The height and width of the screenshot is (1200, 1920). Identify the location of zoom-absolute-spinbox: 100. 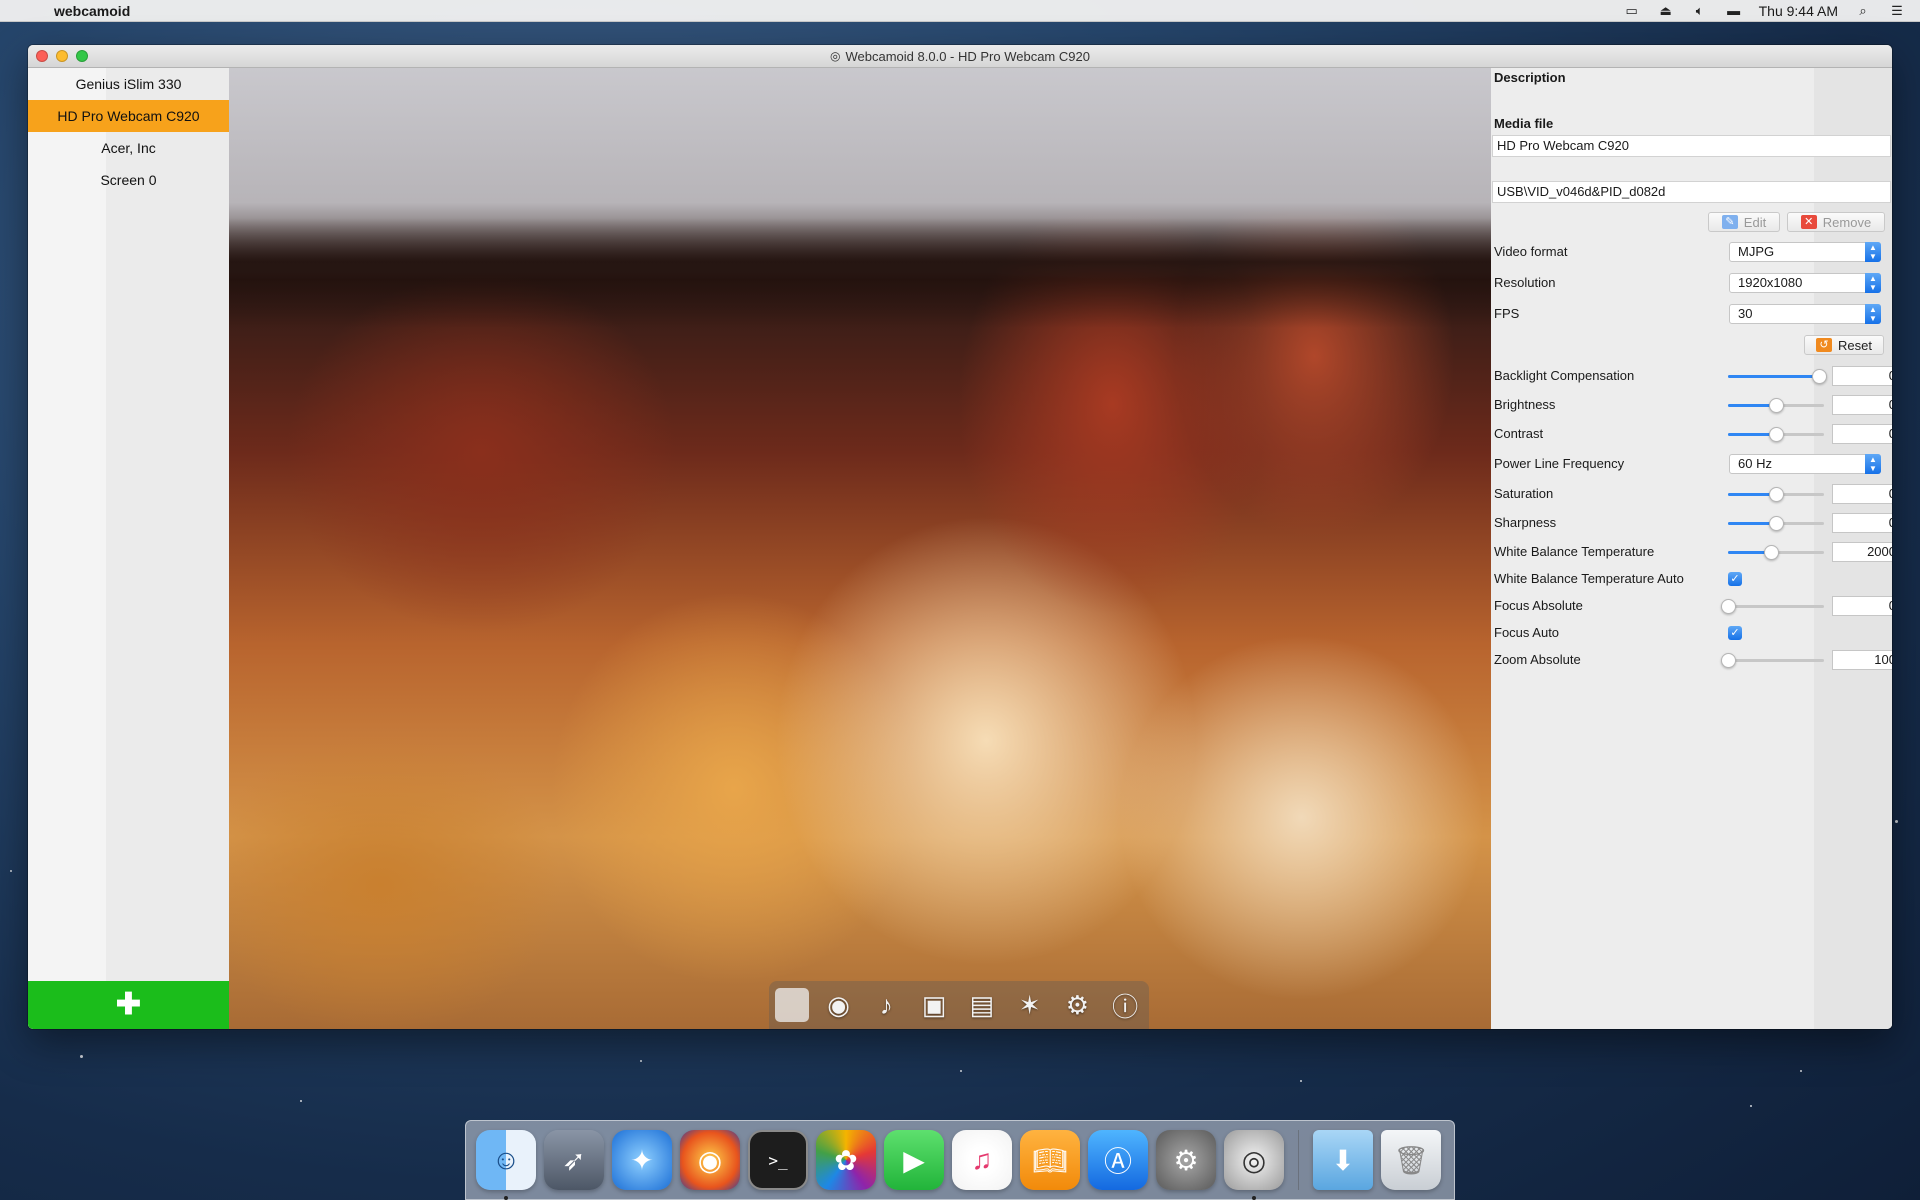
(1862, 660).